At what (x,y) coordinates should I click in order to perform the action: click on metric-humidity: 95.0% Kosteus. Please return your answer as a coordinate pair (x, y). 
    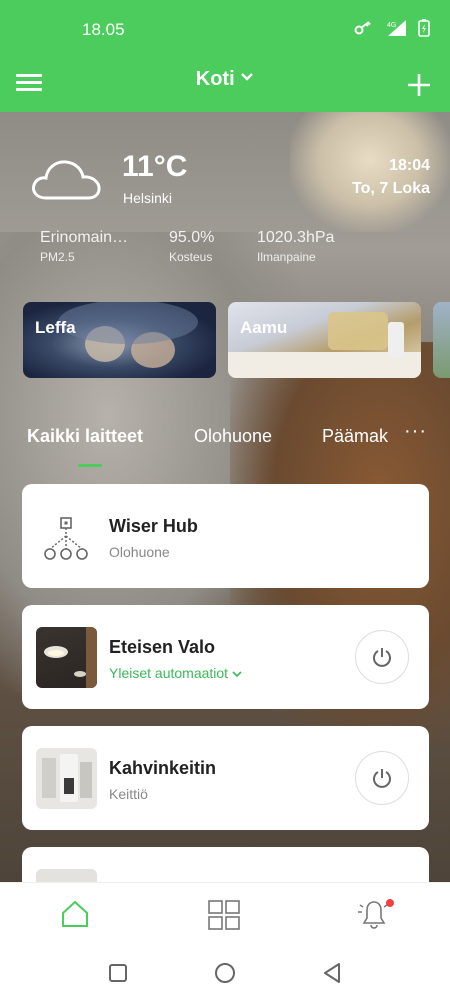
    Looking at the image, I should click on (191, 246).